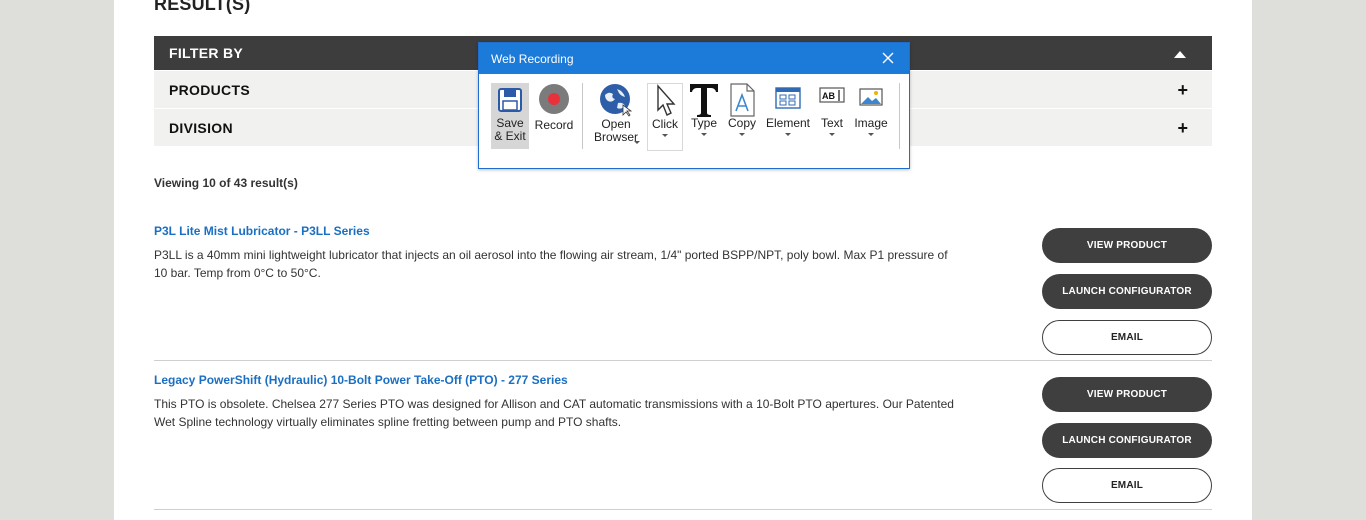  Describe the element at coordinates (828, 96) in the screenshot. I see `svg-text: AB` at that location.